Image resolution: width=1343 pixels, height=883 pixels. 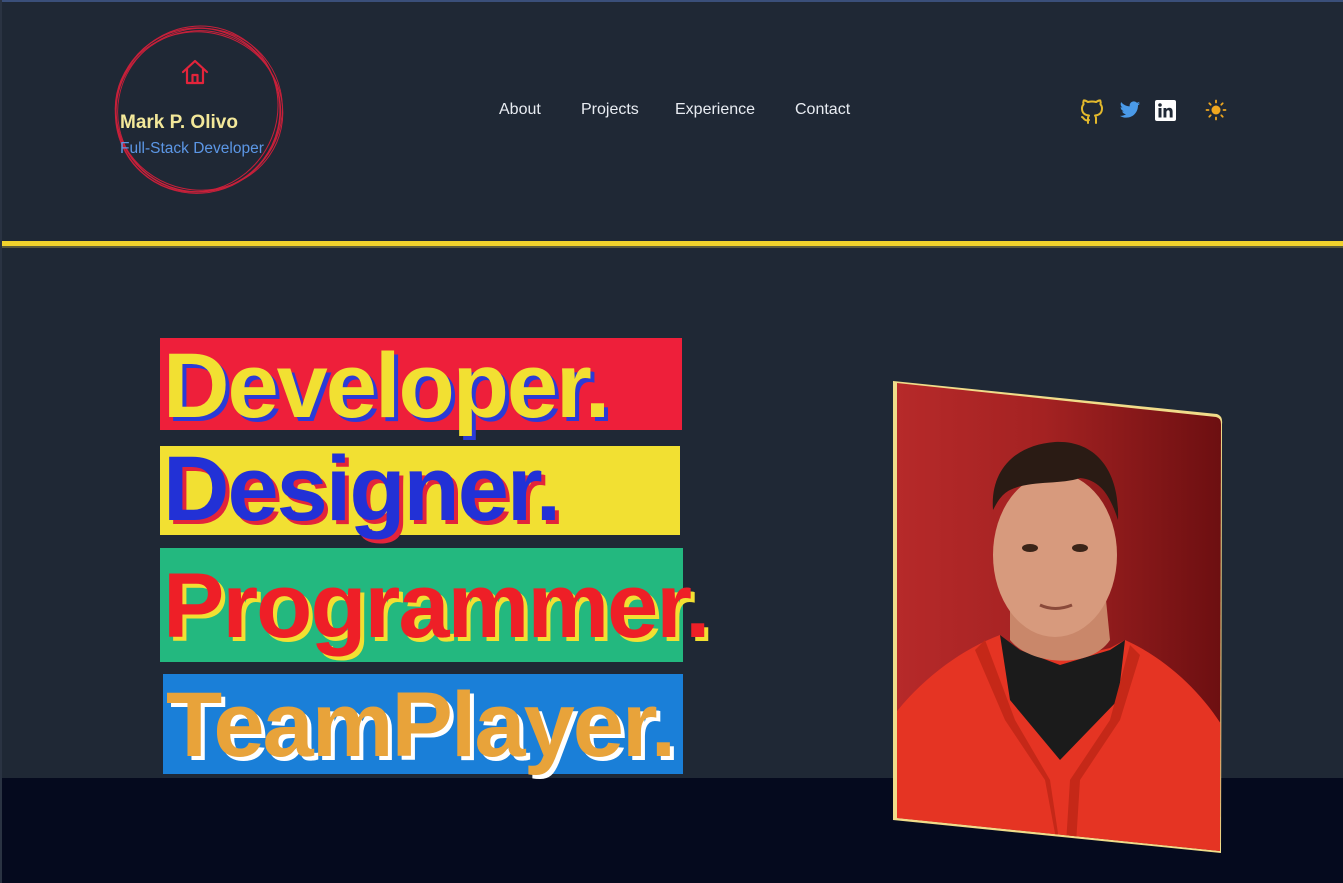 What do you see at coordinates (715, 110) in the screenshot?
I see `nav-experience: Experience` at bounding box center [715, 110].